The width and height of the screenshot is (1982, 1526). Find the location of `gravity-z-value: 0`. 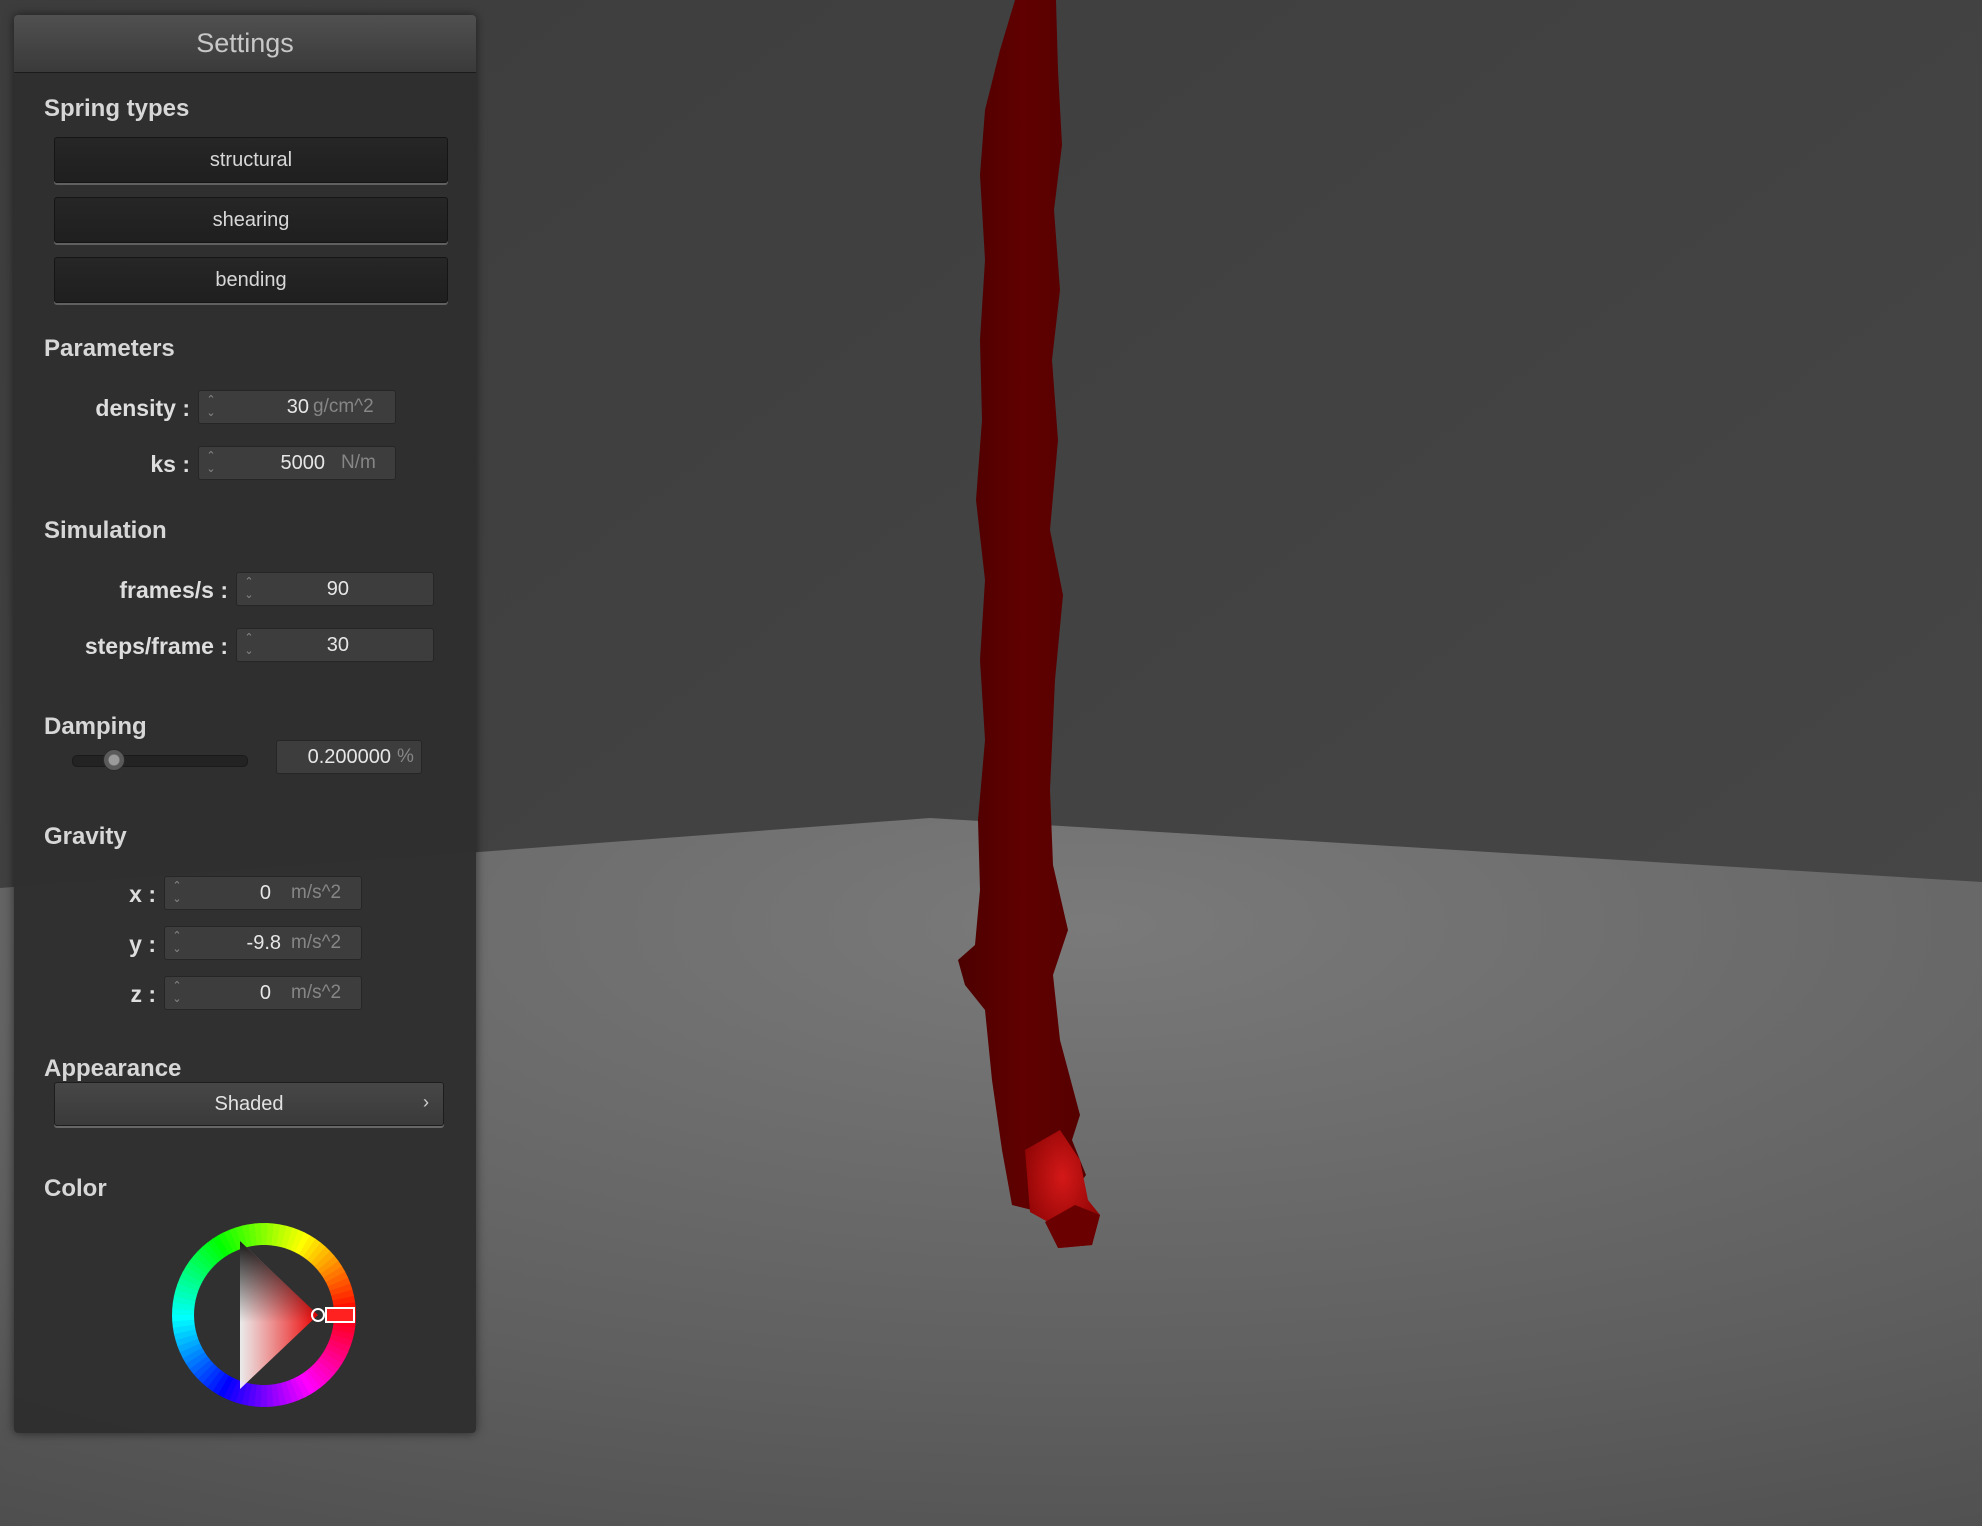

gravity-z-value: 0 is located at coordinates (265, 993).